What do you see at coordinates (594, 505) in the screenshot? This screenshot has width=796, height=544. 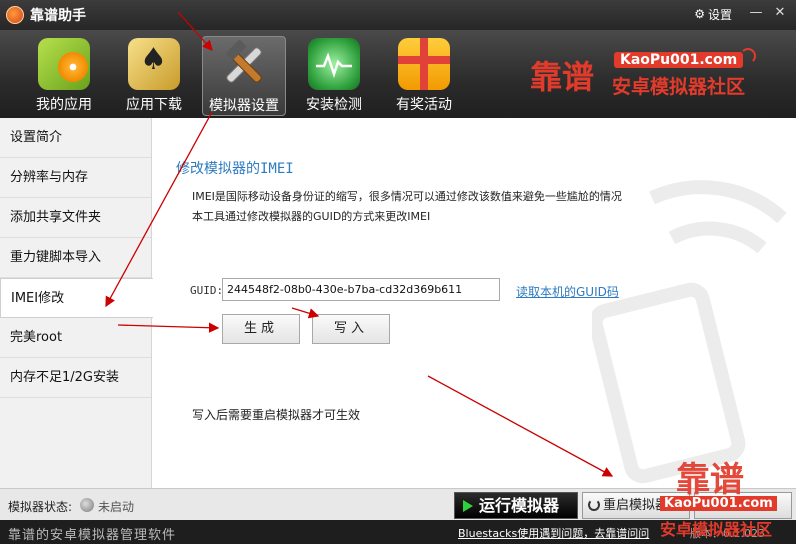 I see `restart-icon` at bounding box center [594, 505].